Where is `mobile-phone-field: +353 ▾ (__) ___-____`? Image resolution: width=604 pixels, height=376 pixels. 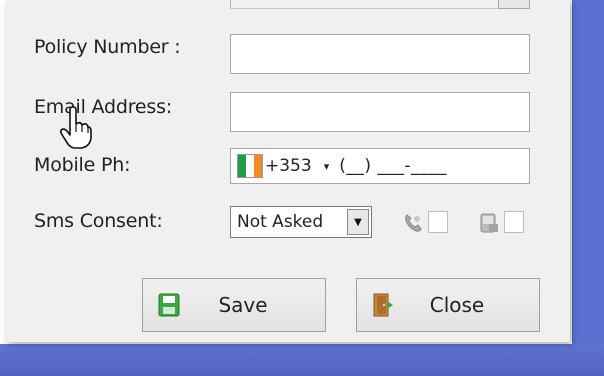
mobile-phone-field: +353 ▾ (__) ___-____ is located at coordinates (380, 166).